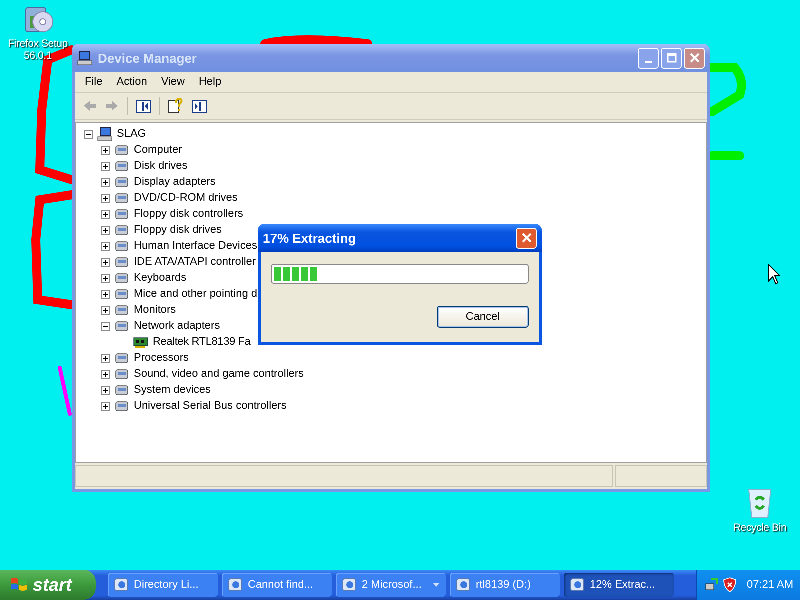 Image resolution: width=800 pixels, height=600 pixels. I want to click on minimize-icon, so click(648, 61).